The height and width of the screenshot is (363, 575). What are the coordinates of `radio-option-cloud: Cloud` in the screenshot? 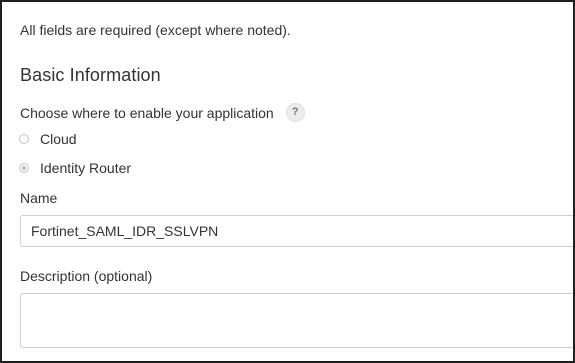 It's located at (48, 139).